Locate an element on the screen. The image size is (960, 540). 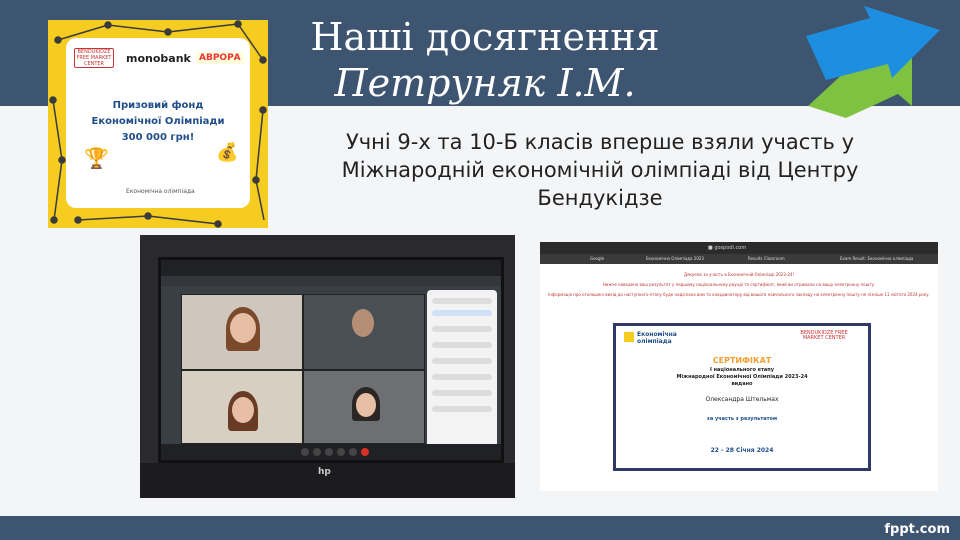
avrora-logo: АВРОРА is located at coordinates (220, 58).